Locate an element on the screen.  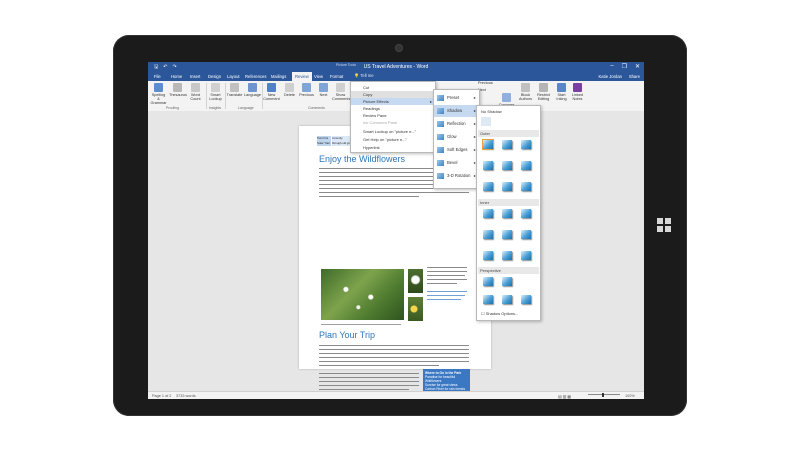
menu-item-cut: Cut is located at coordinates (393, 87).